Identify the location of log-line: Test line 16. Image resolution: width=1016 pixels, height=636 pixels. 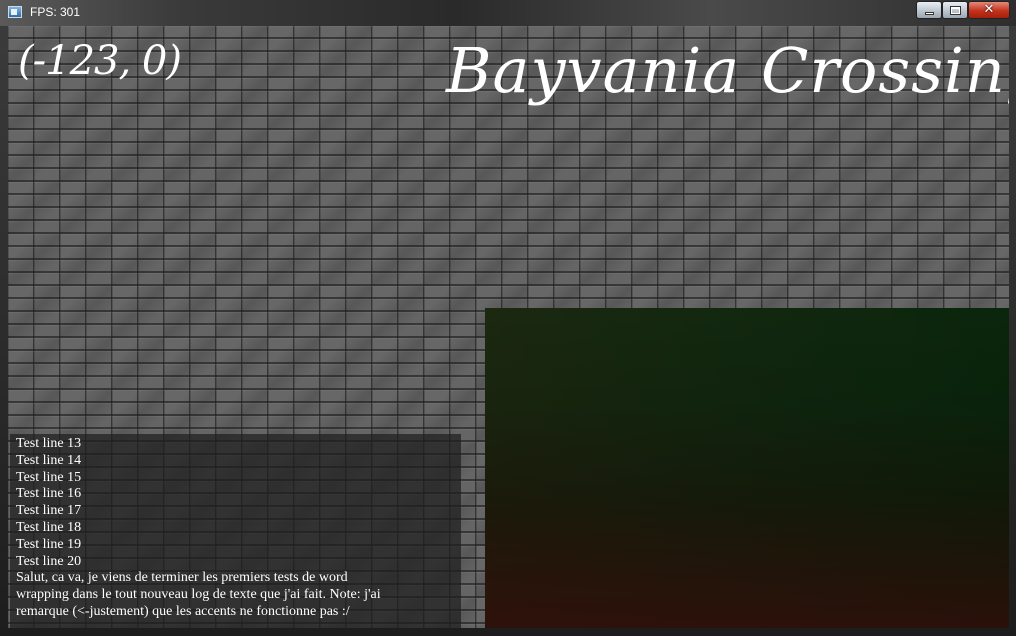
(49, 494).